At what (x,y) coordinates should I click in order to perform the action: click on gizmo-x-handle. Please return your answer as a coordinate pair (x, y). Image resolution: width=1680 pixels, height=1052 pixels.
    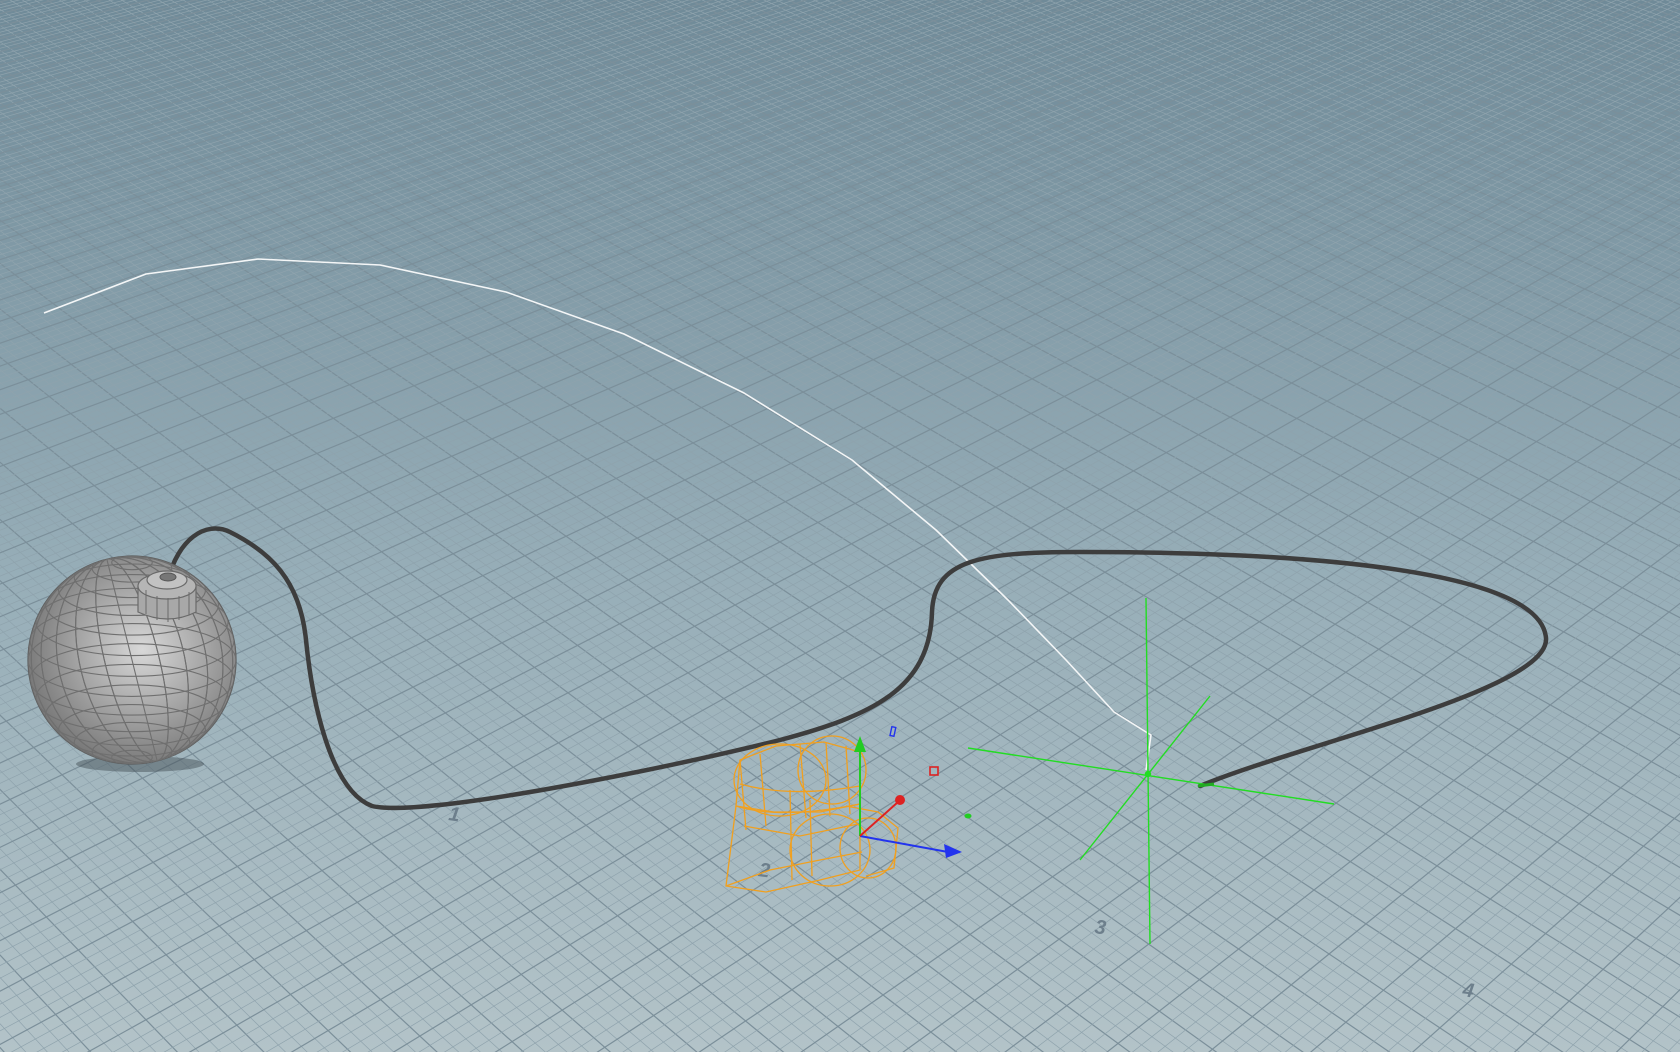
    Looking at the image, I should click on (900, 800).